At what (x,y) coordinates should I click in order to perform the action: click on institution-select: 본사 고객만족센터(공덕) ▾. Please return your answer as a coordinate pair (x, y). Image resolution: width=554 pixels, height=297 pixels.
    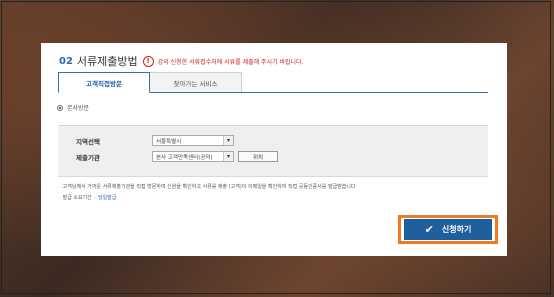
    Looking at the image, I should click on (193, 156).